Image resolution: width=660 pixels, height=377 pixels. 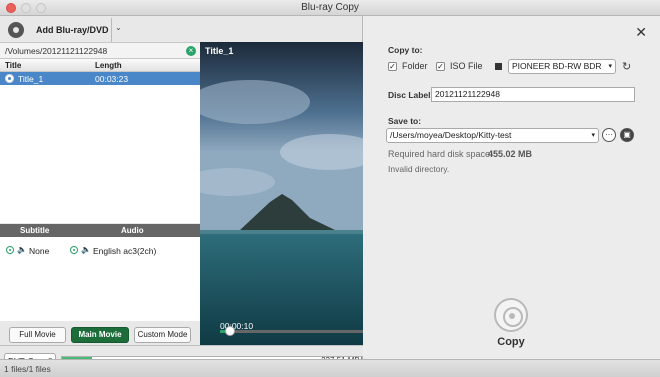 What do you see at coordinates (415, 66) in the screenshot?
I see `folder-label: Folder` at bounding box center [415, 66].